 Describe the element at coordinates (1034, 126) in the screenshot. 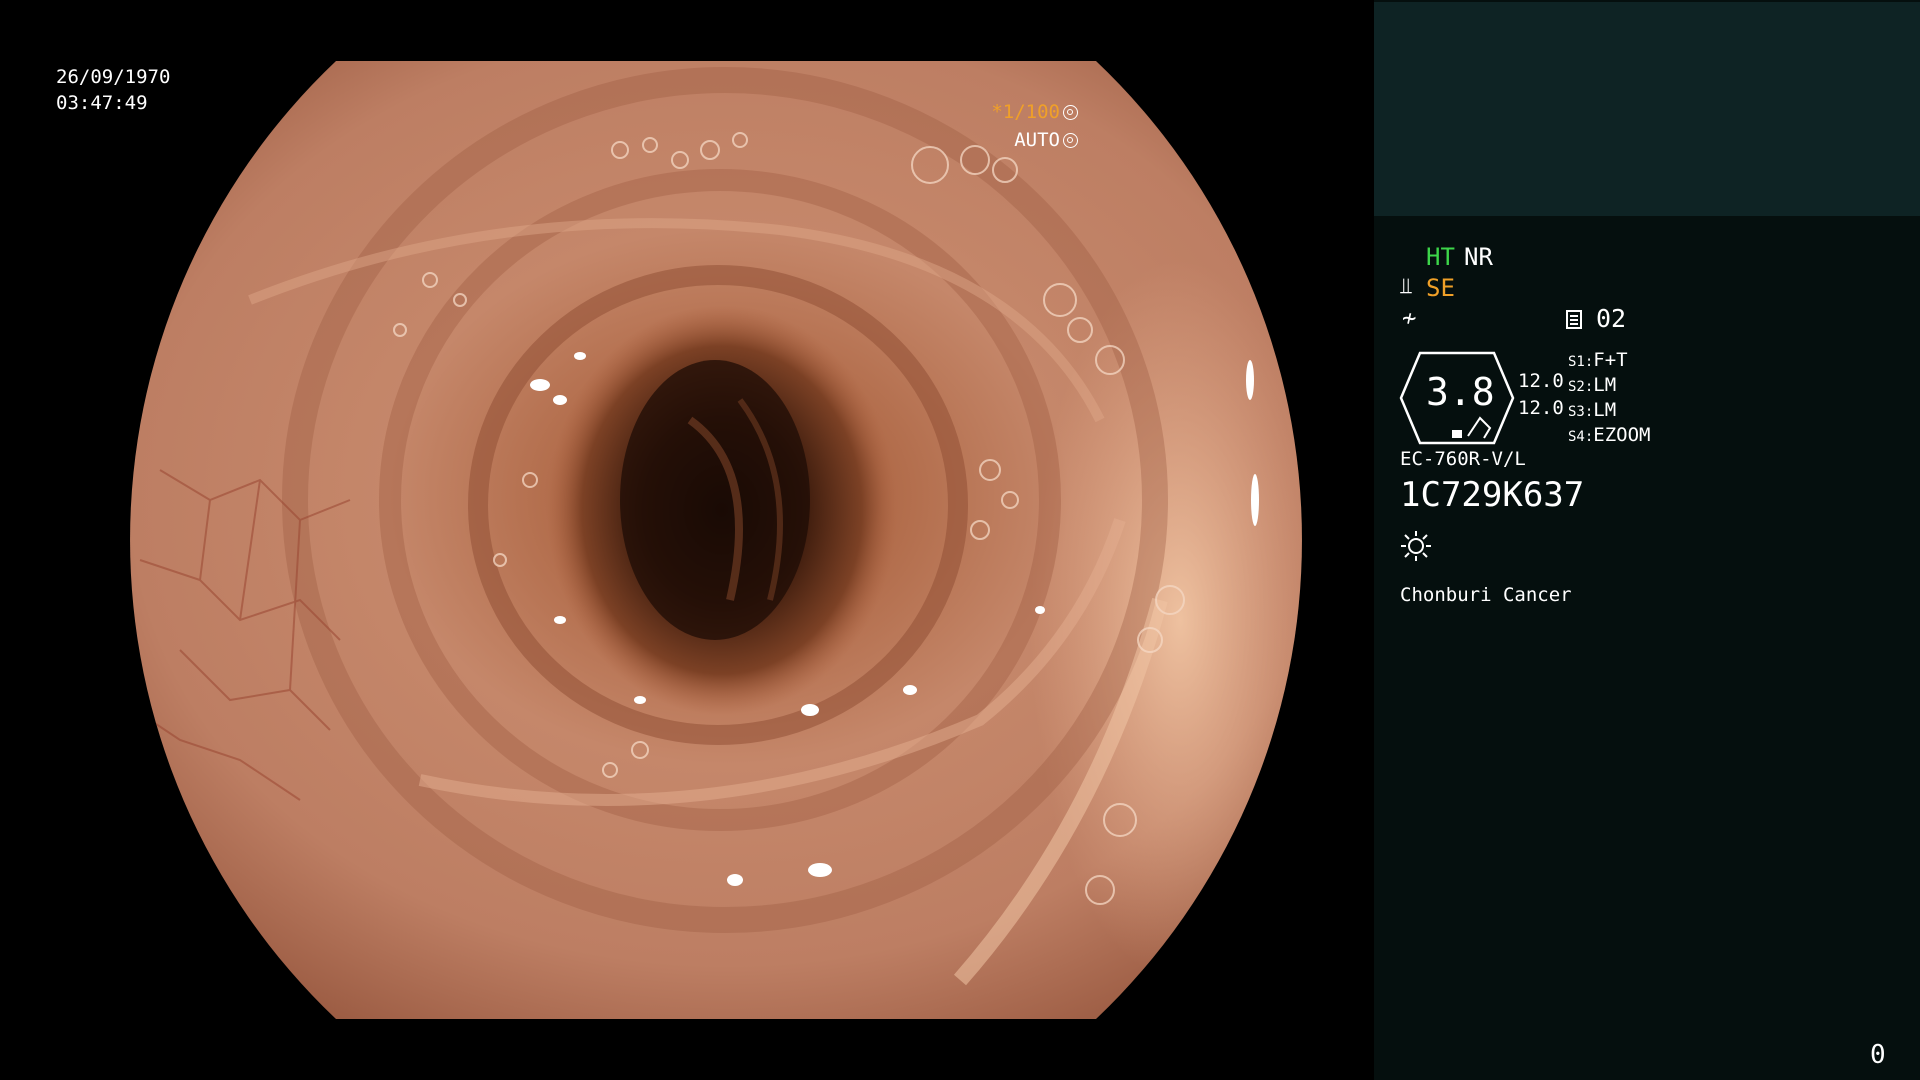

I see `shutter-info: *1/100 AUTO` at that location.